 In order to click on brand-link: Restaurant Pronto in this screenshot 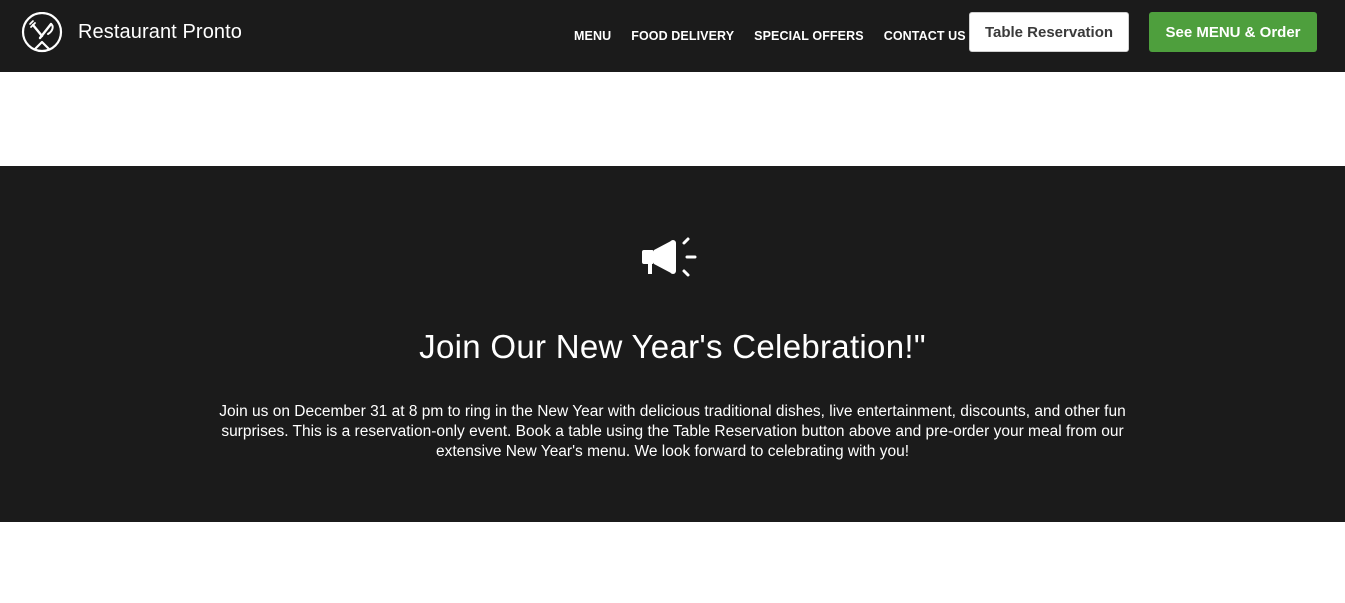, I will do `click(131, 34)`.